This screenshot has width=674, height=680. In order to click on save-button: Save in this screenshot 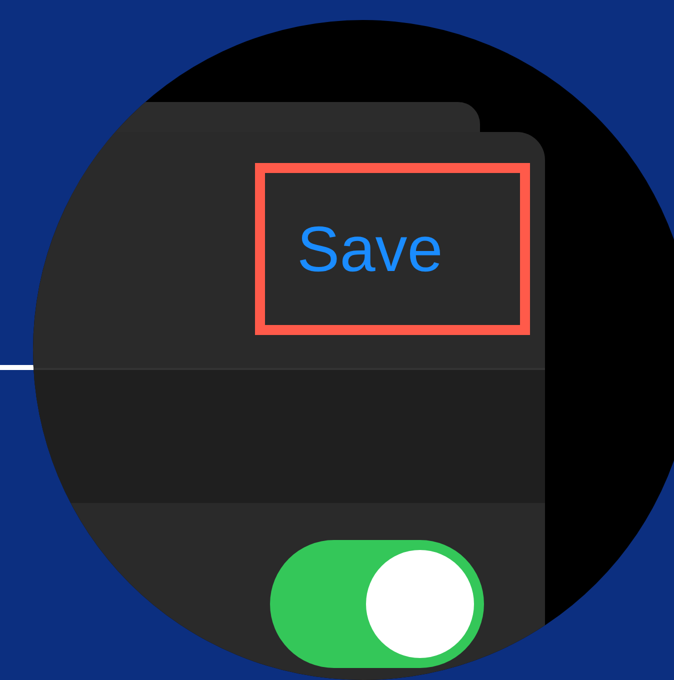, I will do `click(392, 249)`.